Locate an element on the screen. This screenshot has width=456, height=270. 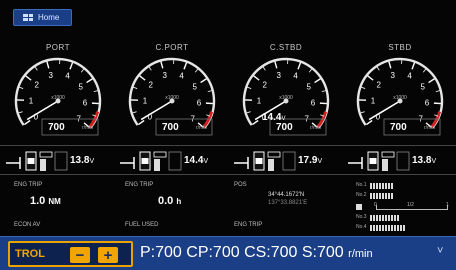
chevron-down-icon: ˅ is located at coordinates (440, 251).